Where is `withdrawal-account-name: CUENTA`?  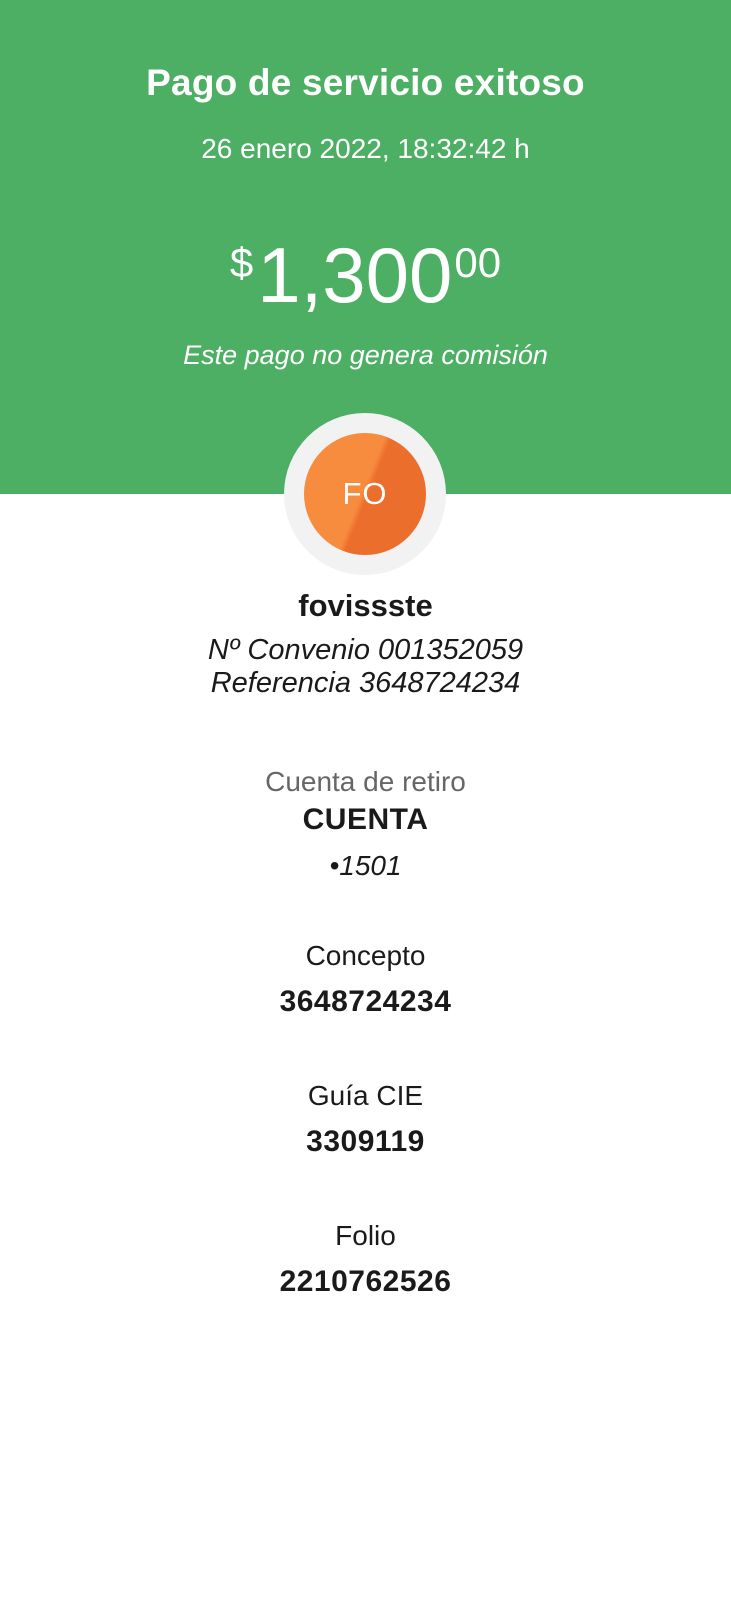
withdrawal-account-name: CUENTA is located at coordinates (365, 819).